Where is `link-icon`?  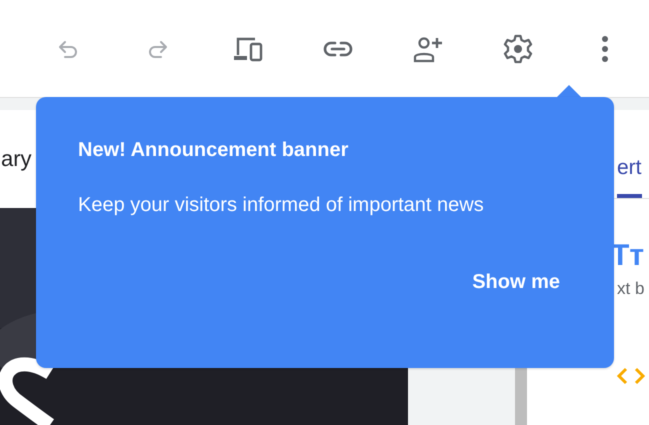
link-icon is located at coordinates (338, 49).